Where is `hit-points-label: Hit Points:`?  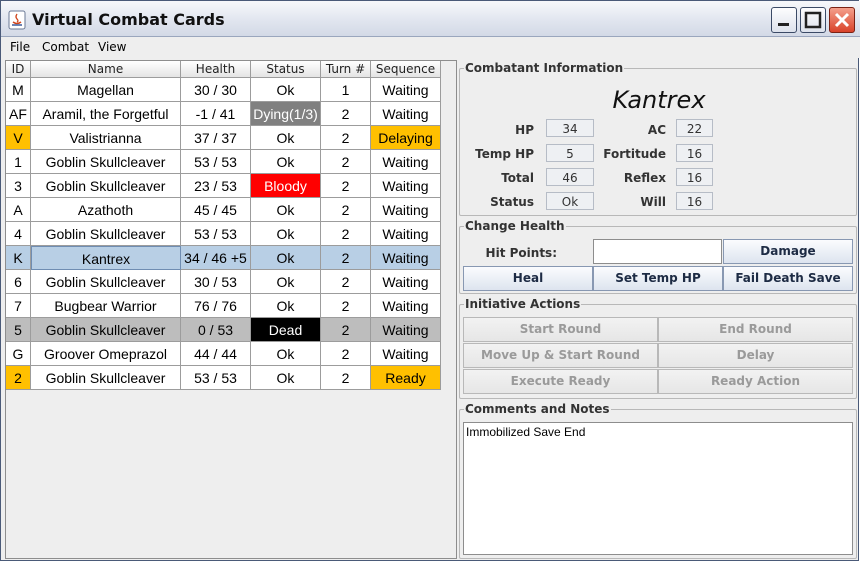 hit-points-label: Hit Points: is located at coordinates (521, 253).